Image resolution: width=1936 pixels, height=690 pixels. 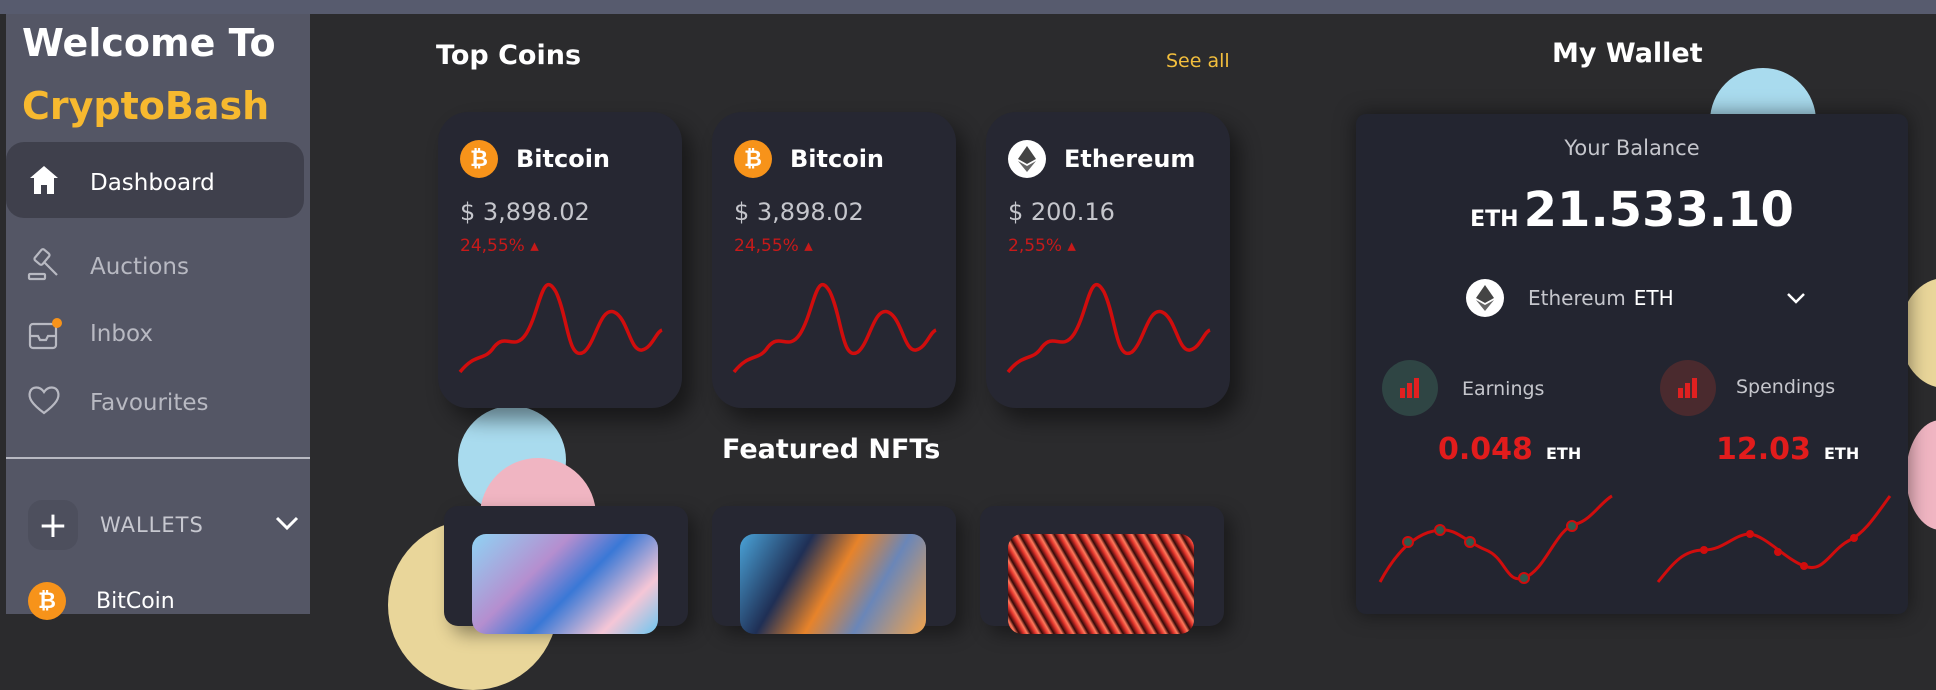 I want to click on spendings-amount: 12.03 ETH, so click(x=1787, y=449).